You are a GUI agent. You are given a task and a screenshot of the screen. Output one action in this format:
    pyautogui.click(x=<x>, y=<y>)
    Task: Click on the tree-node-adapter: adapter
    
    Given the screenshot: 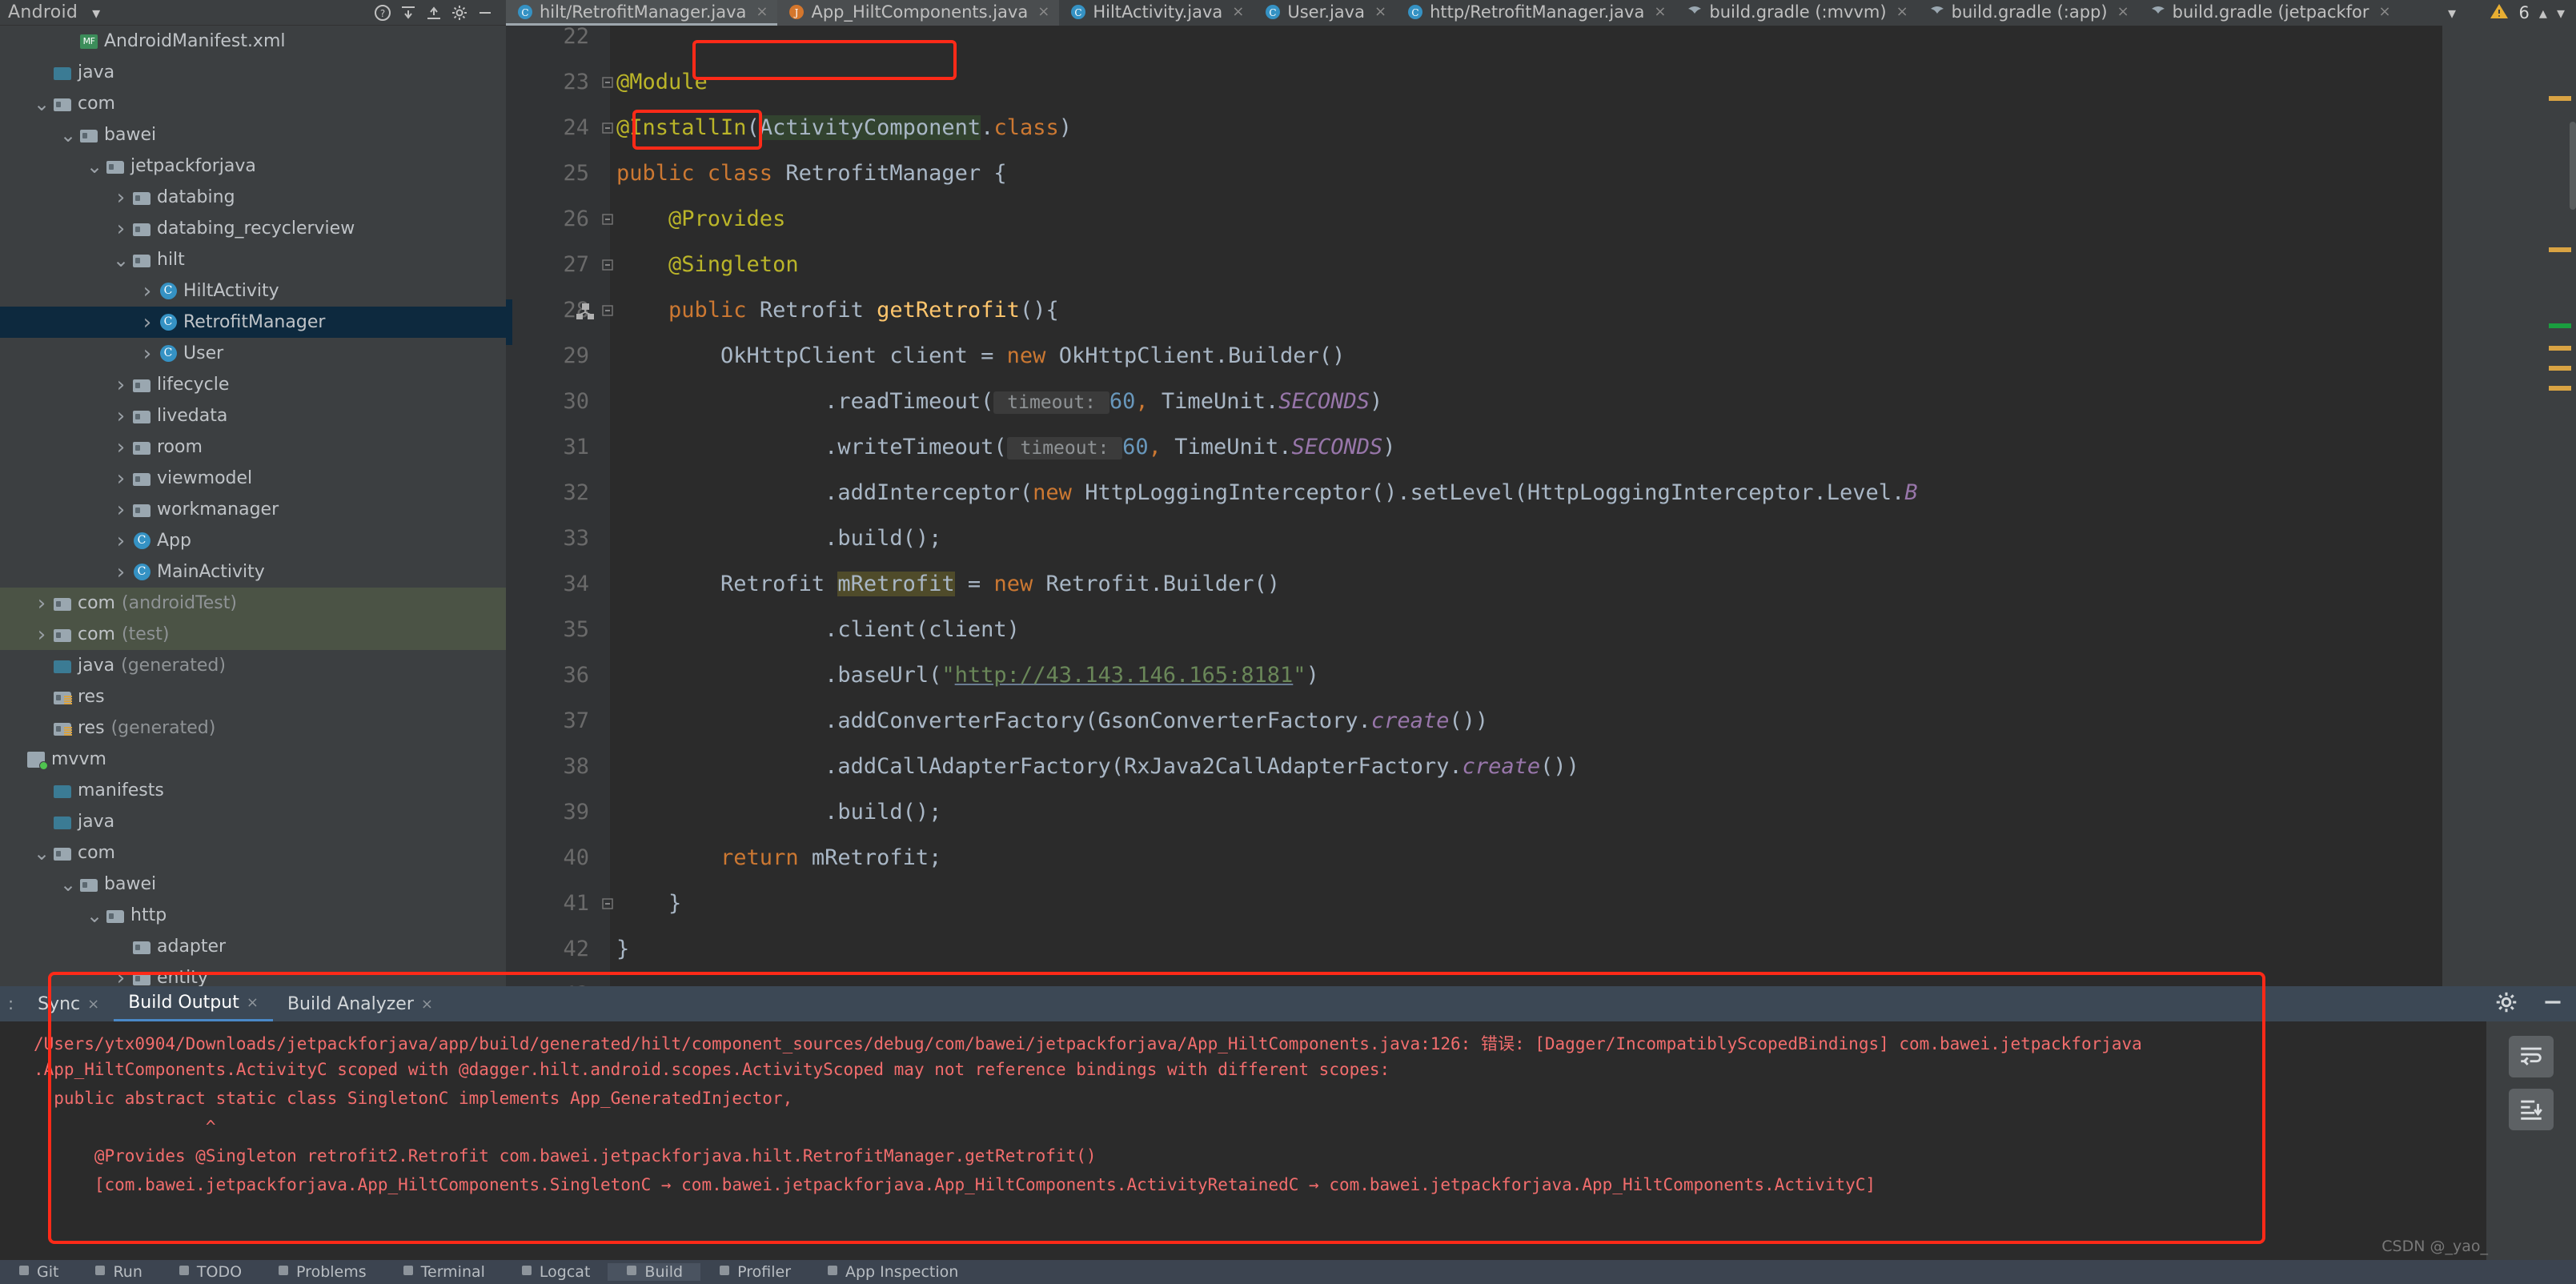 What is the action you would take?
    pyautogui.click(x=253, y=947)
    